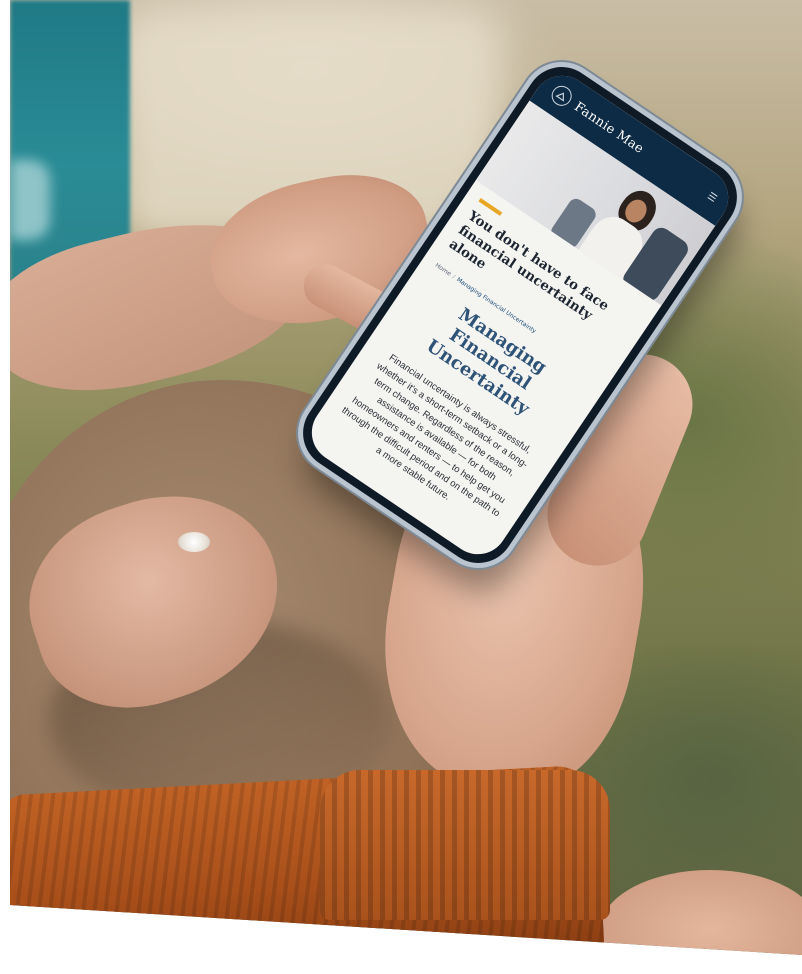 This screenshot has height=974, width=802. Describe the element at coordinates (30, 200) in the screenshot. I see `chair-highlight` at that location.